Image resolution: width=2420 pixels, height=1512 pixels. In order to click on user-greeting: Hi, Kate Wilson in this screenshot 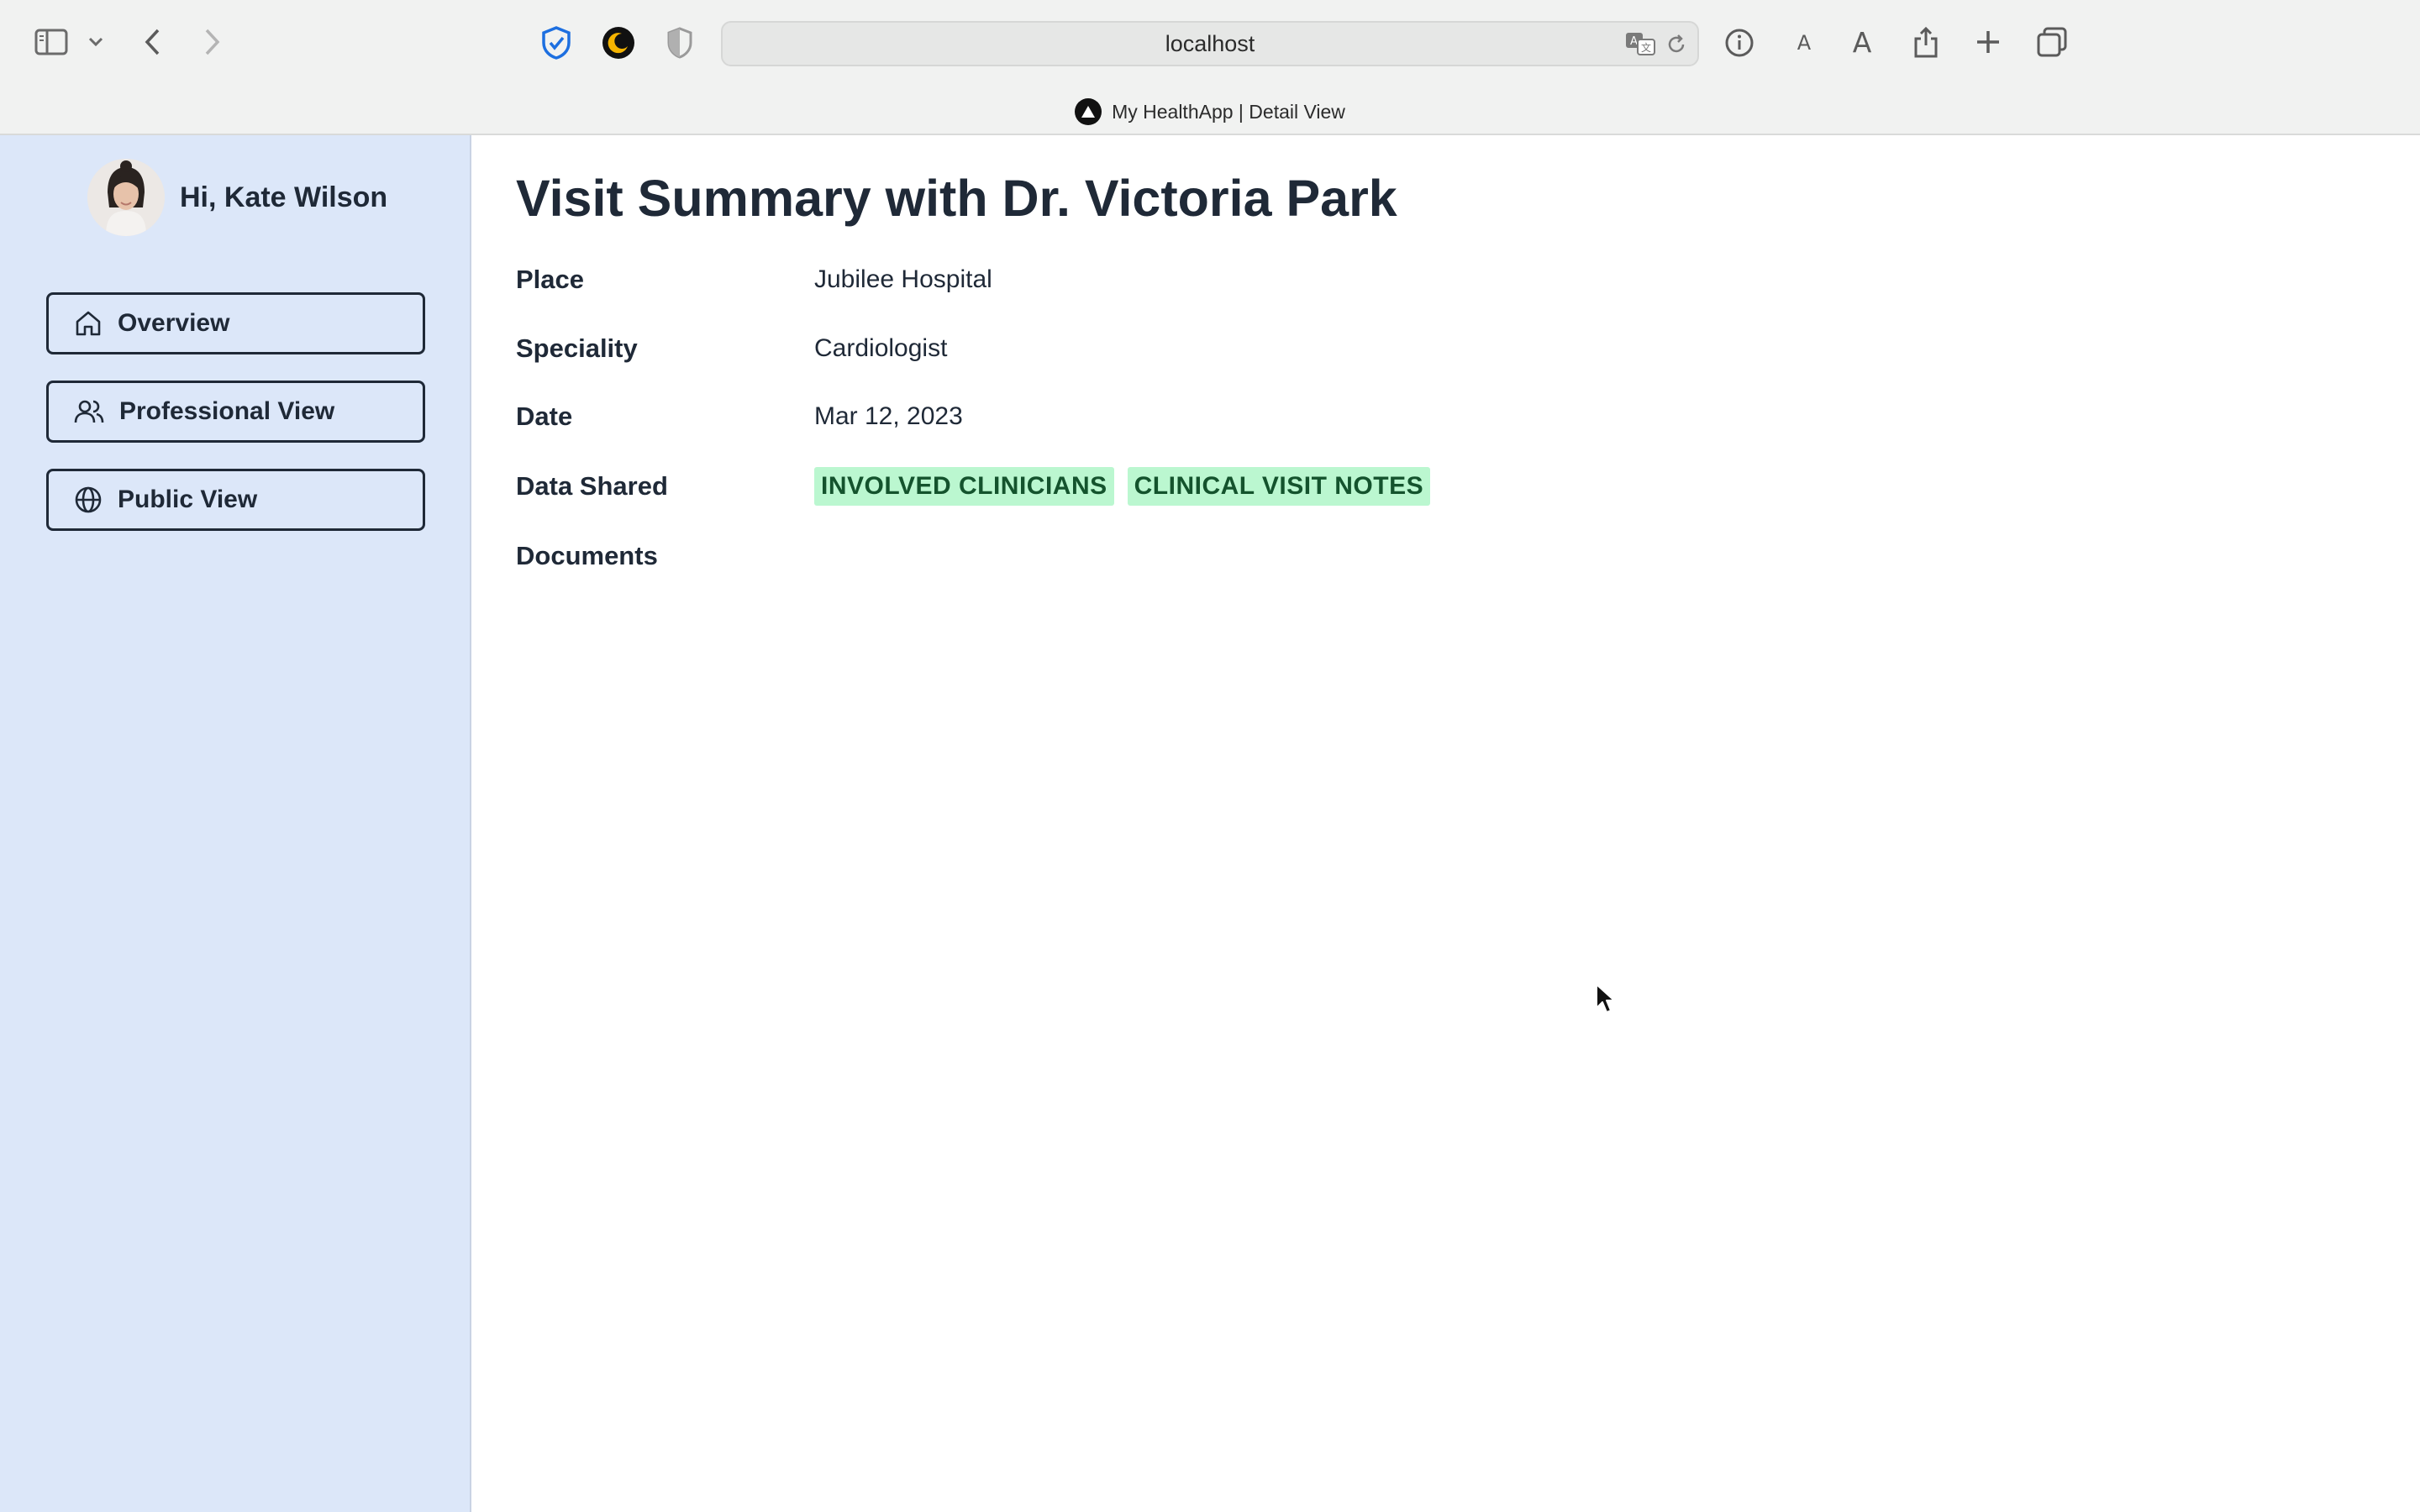, I will do `click(237, 197)`.